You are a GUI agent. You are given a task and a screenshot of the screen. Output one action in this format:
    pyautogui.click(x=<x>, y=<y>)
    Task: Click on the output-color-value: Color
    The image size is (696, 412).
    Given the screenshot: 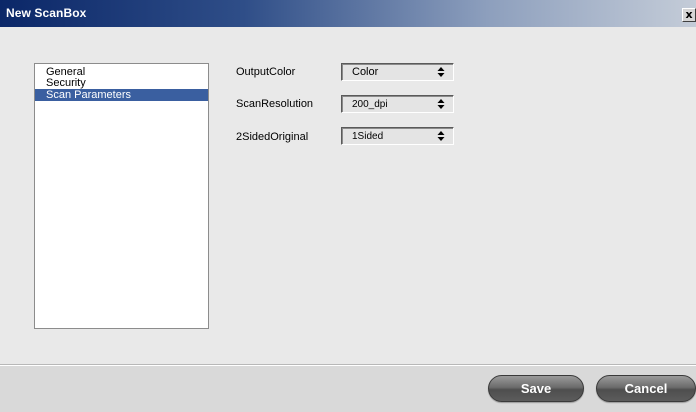 What is the action you would take?
    pyautogui.click(x=365, y=72)
    